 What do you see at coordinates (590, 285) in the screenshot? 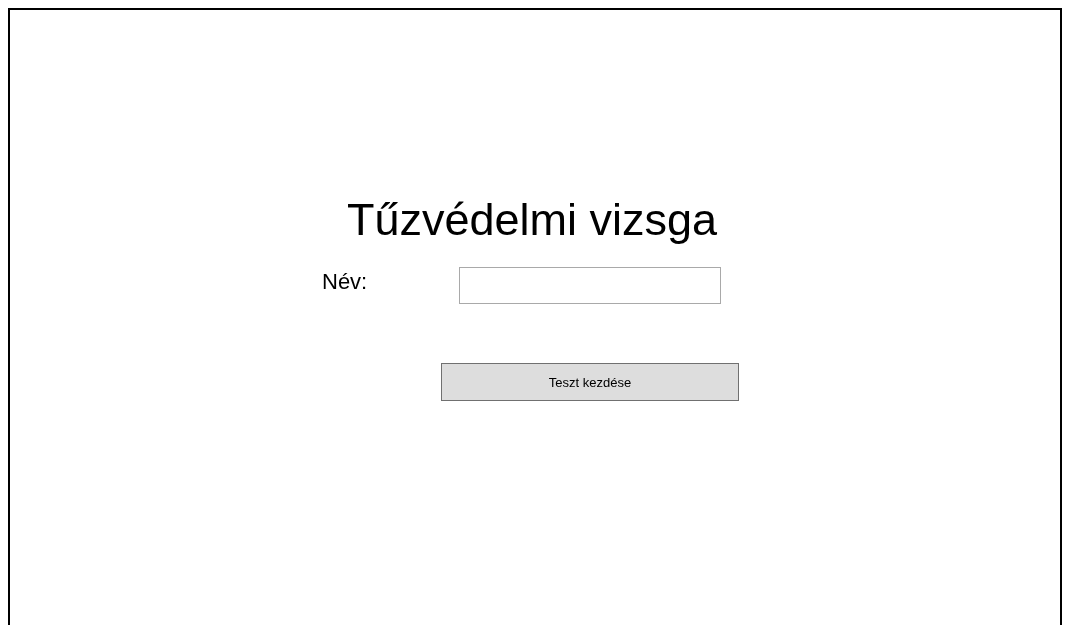
I see `name-input-field` at bounding box center [590, 285].